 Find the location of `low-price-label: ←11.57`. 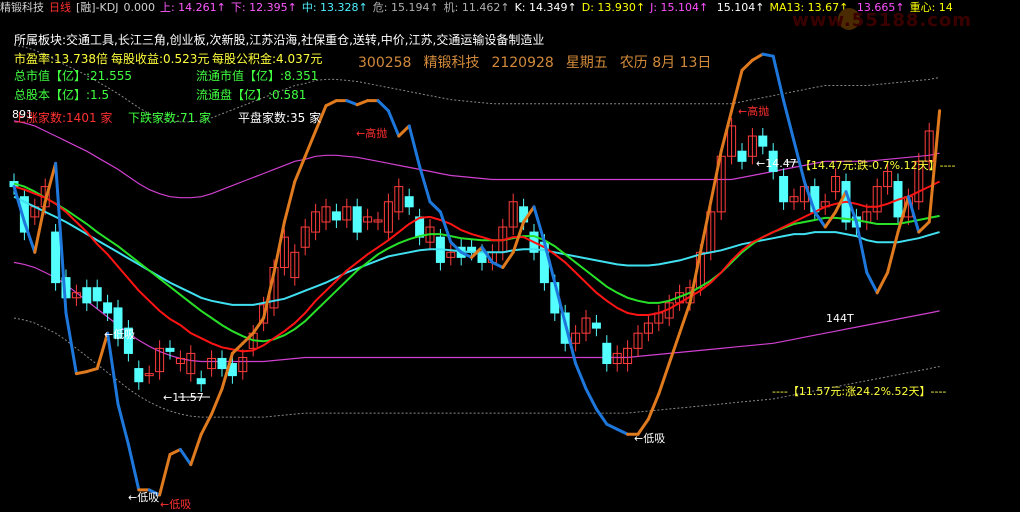

low-price-label: ←11.57 is located at coordinates (183, 397).